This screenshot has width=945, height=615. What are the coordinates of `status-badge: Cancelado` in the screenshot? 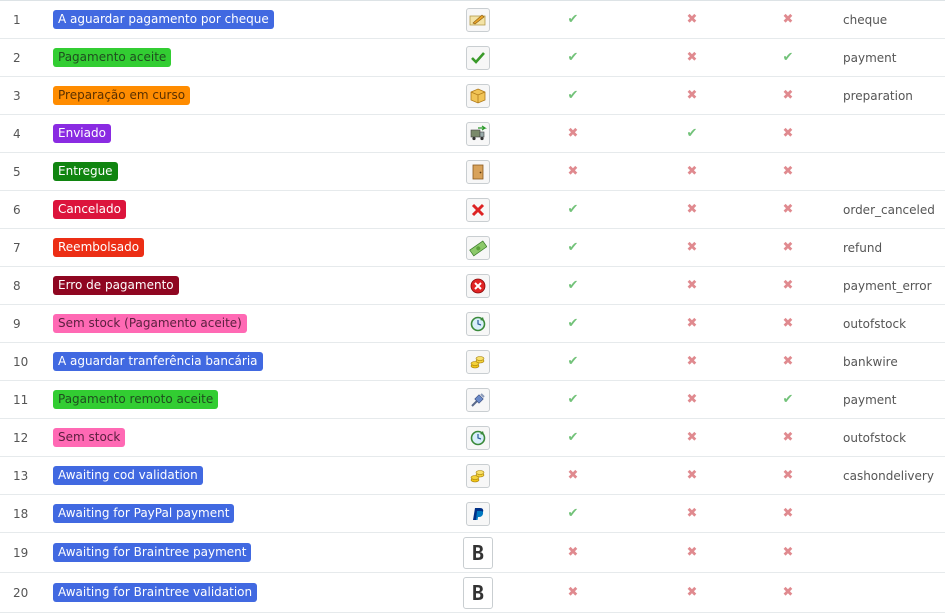 It's located at (89, 209).